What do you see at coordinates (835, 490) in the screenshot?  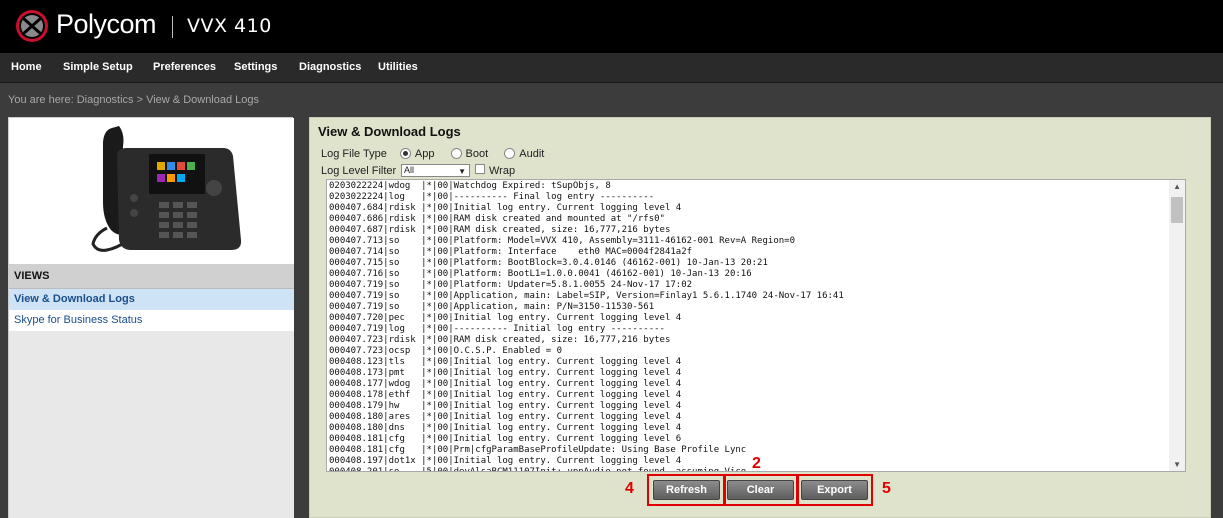 I see `annotation-box-export` at bounding box center [835, 490].